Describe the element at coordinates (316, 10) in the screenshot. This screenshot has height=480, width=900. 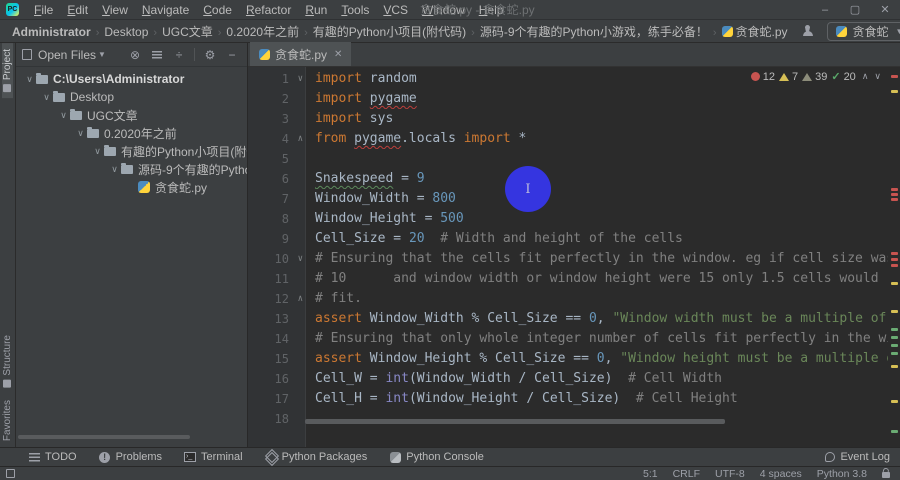
I see `menu-run: Run` at that location.